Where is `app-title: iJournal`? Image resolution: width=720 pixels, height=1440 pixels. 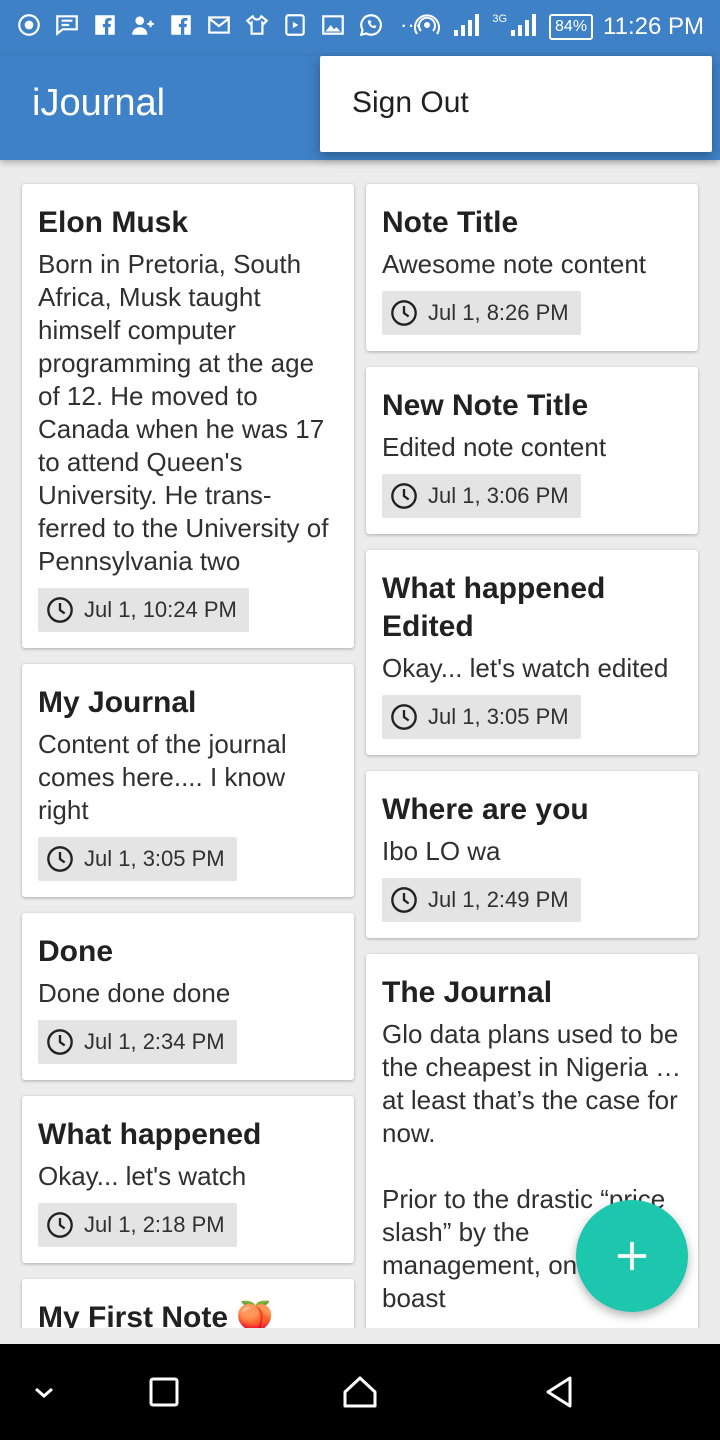 app-title: iJournal is located at coordinates (99, 103).